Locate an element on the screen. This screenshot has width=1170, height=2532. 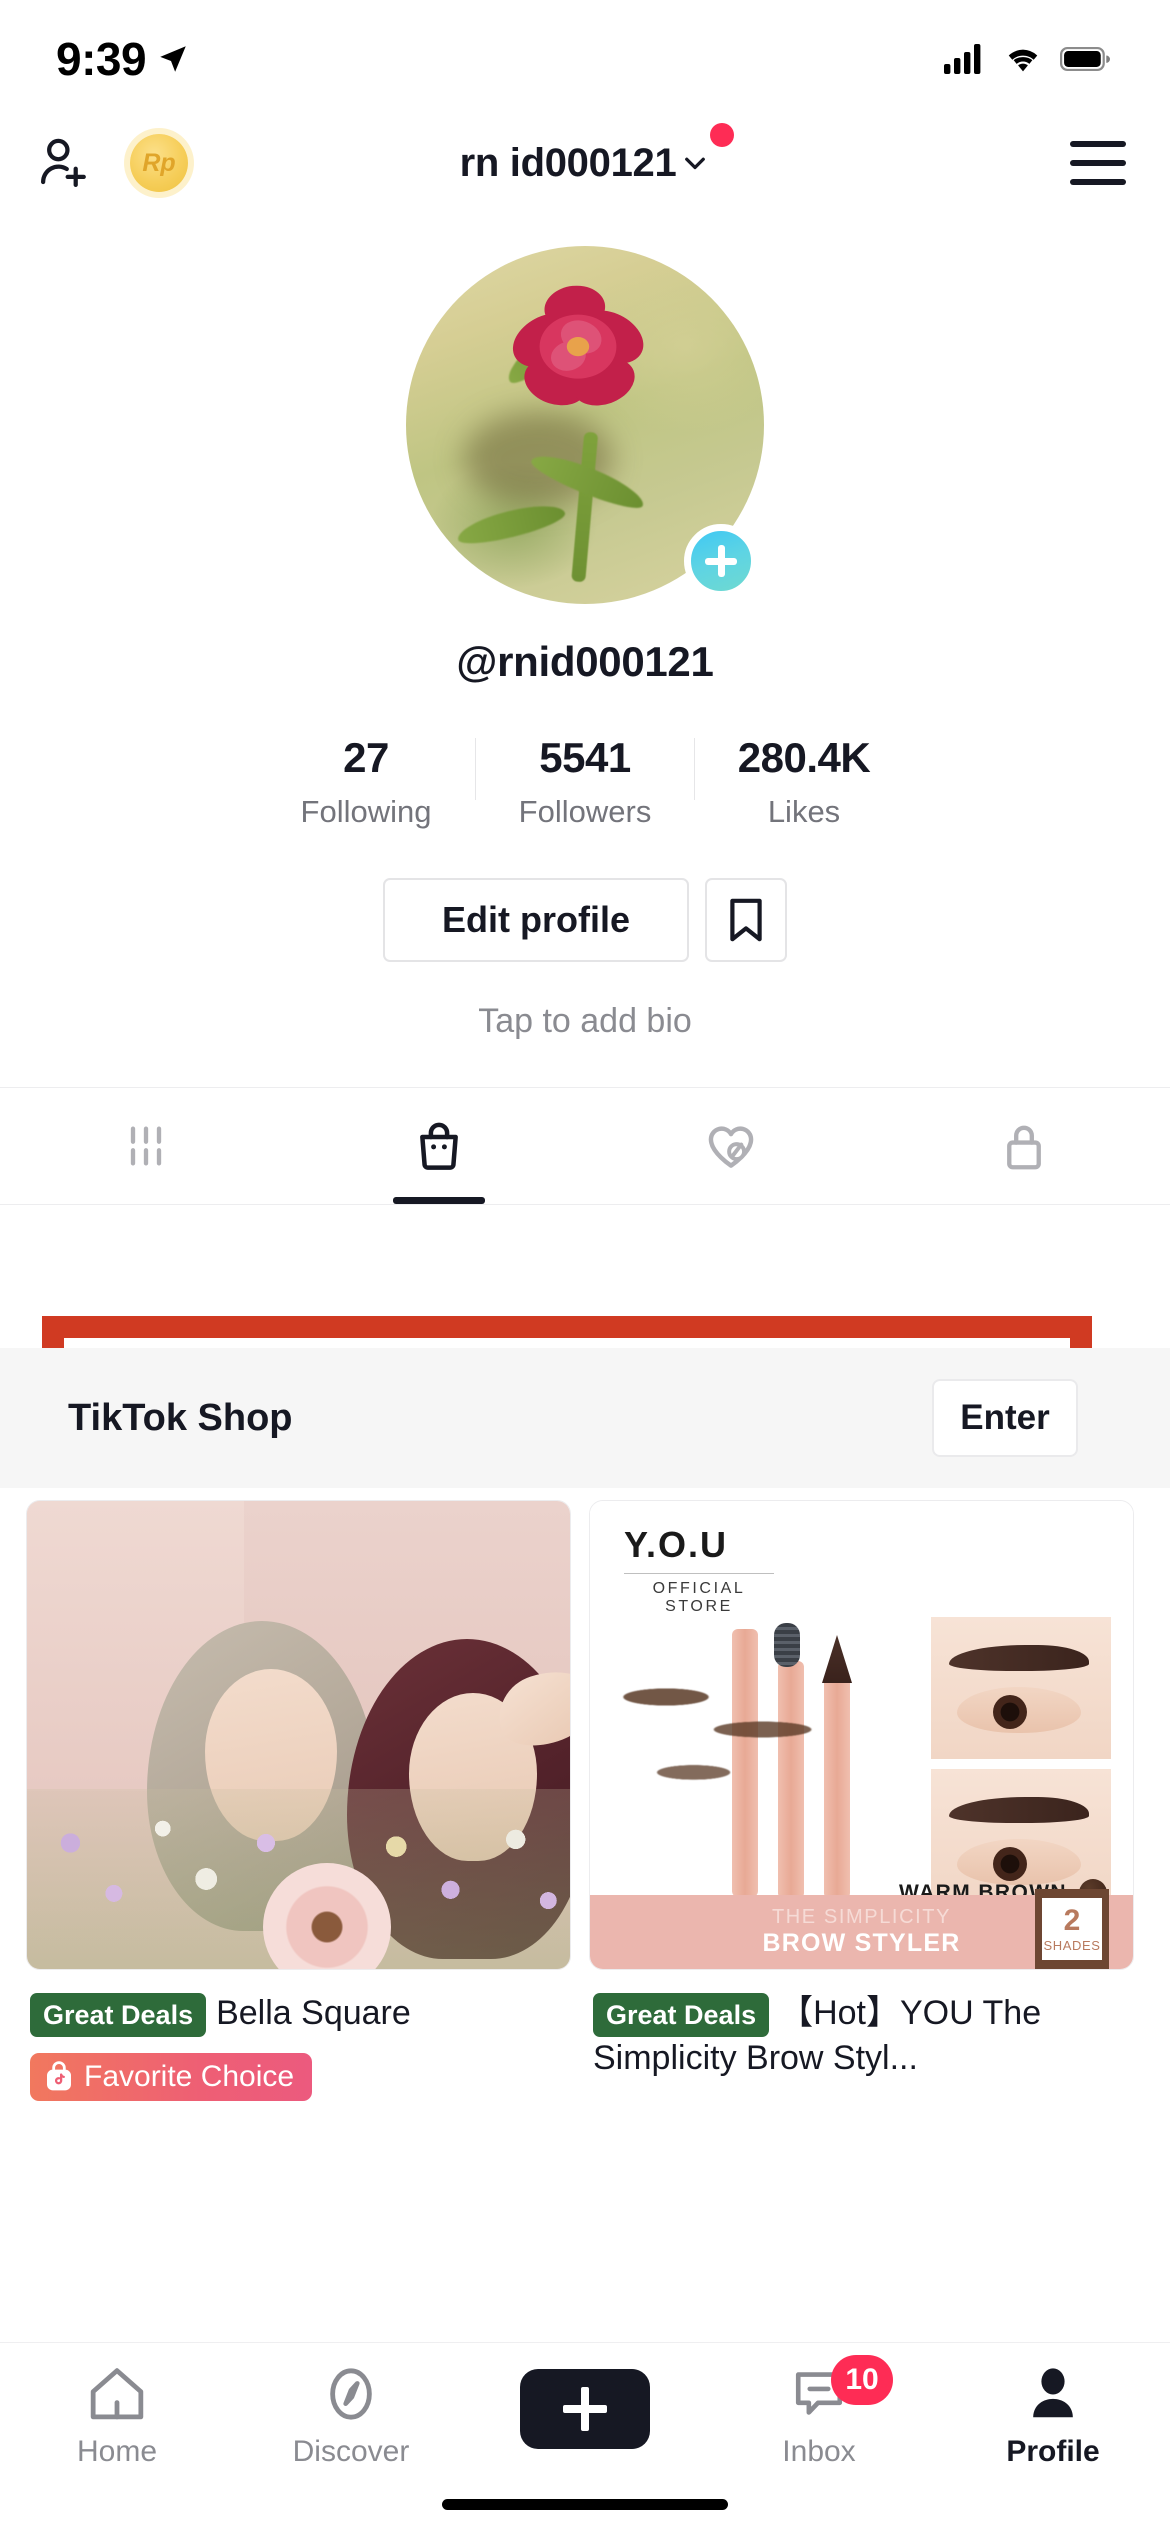
coin-label: Rp is located at coordinates (159, 162).